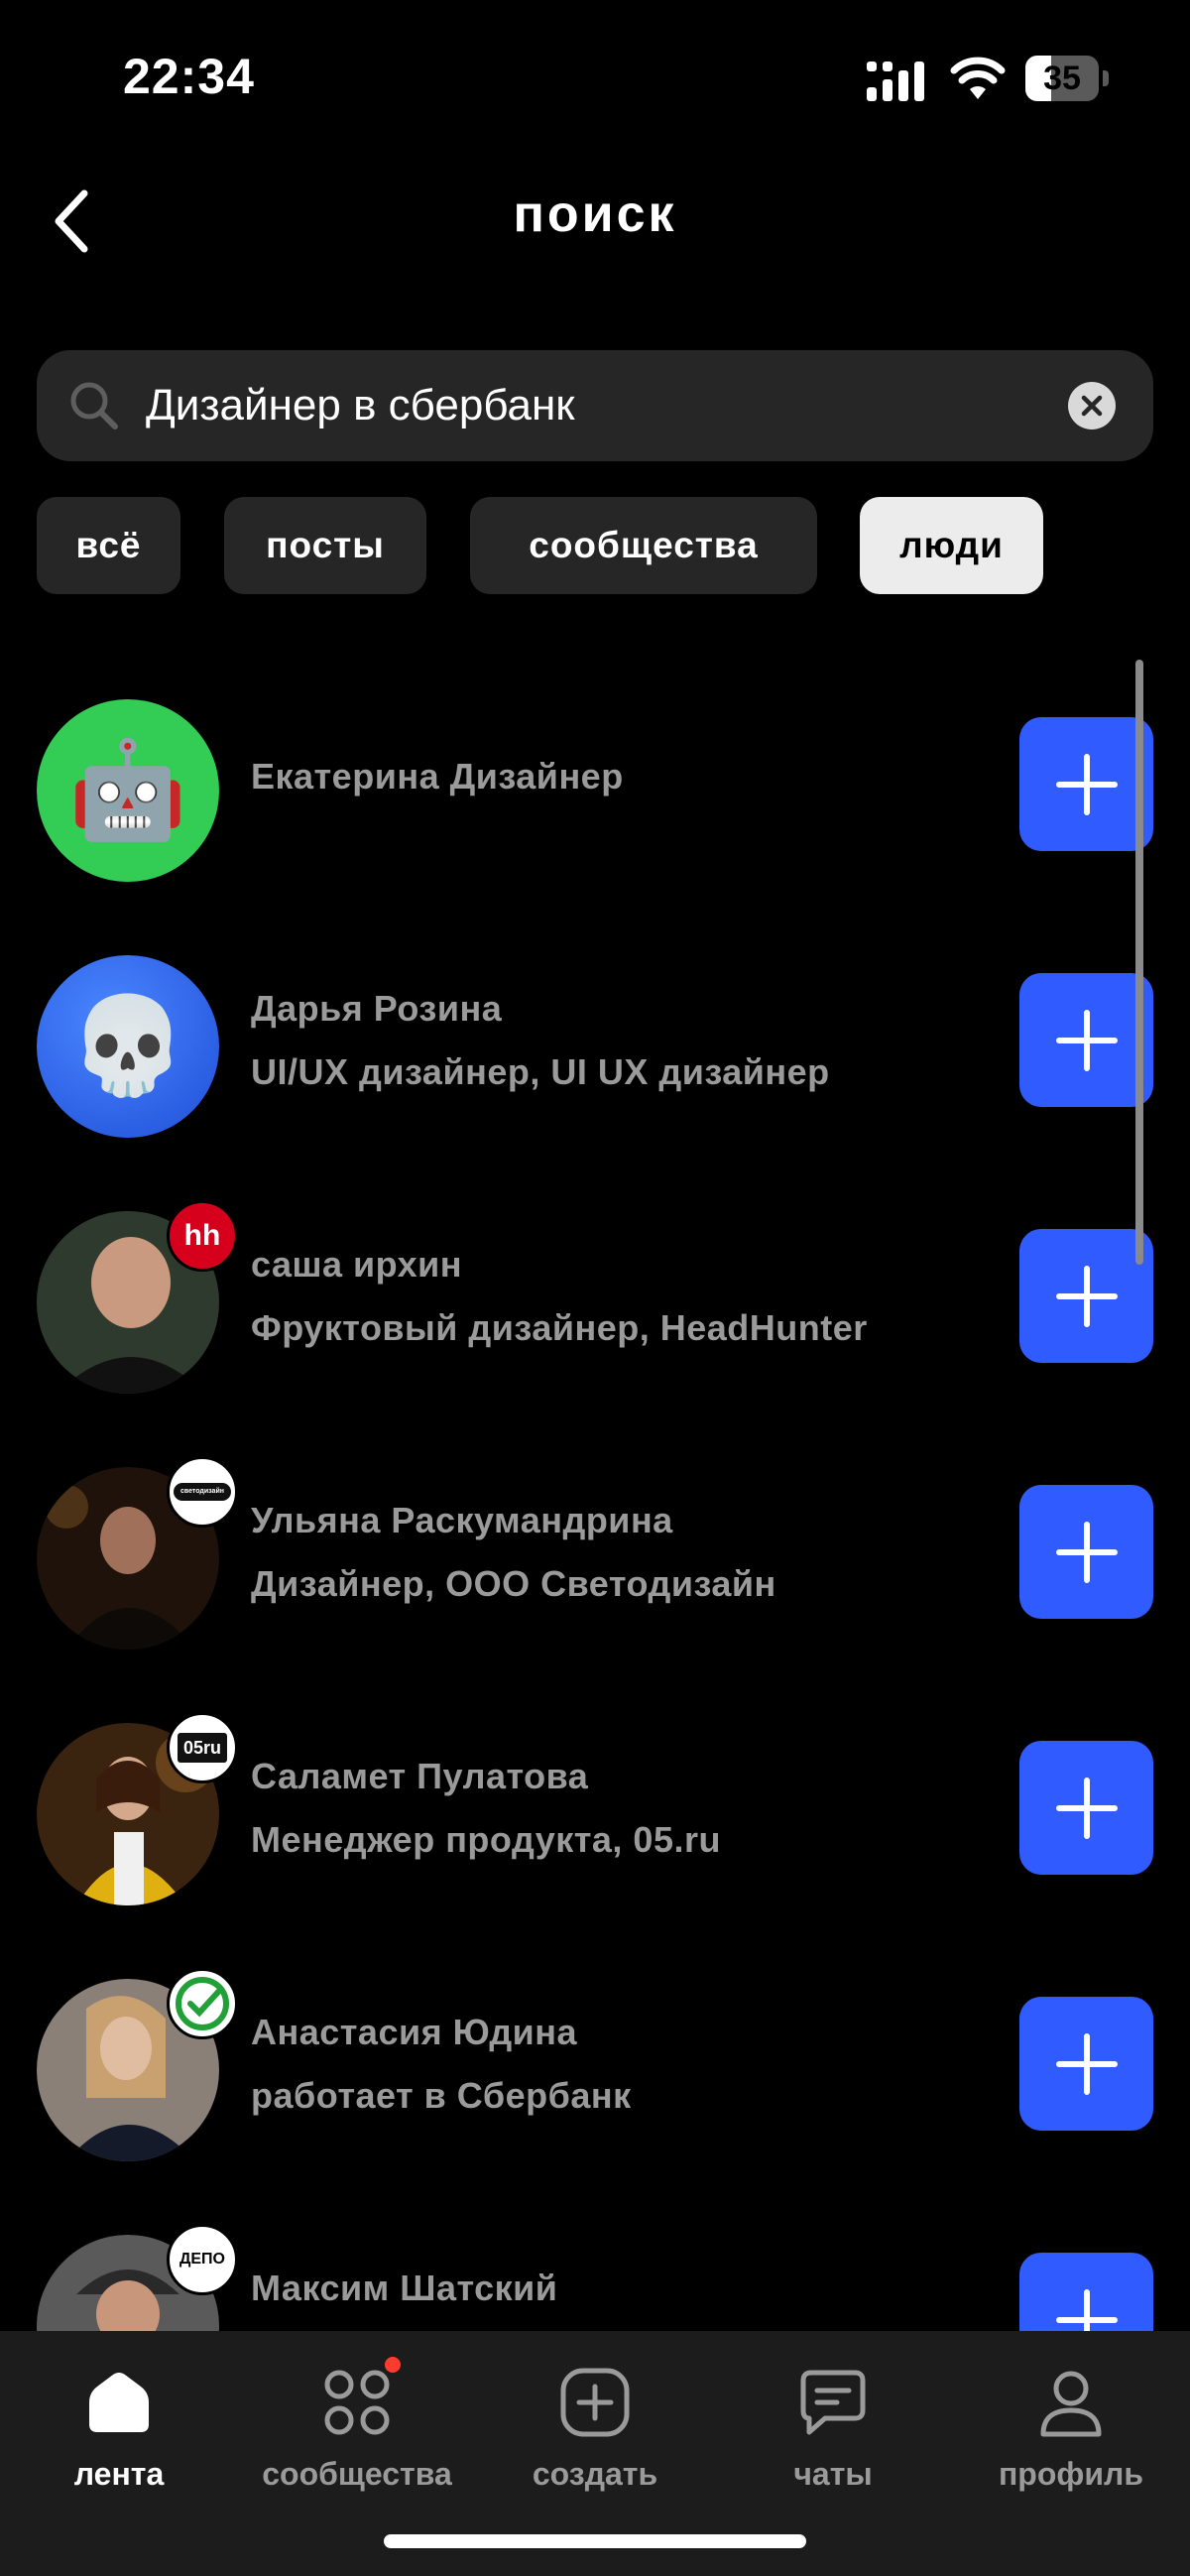  I want to click on sber-badge, so click(202, 2003).